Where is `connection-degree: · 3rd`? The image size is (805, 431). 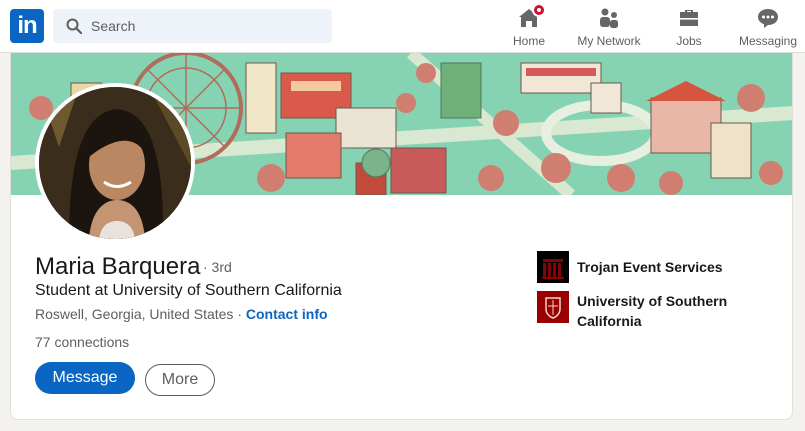 connection-degree: · 3rd is located at coordinates (217, 267).